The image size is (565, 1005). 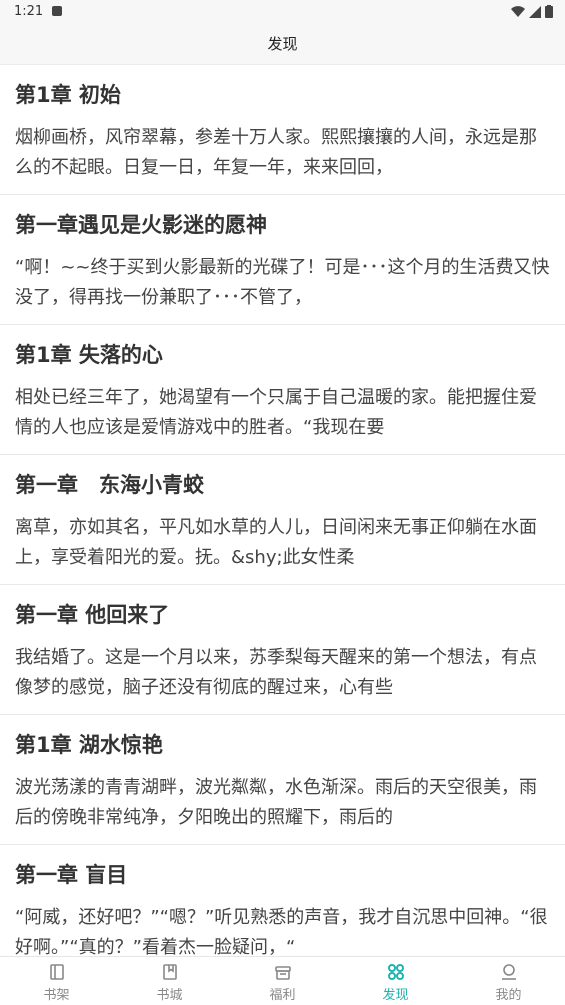 What do you see at coordinates (282, 995) in the screenshot?
I see `nav-label: 福利` at bounding box center [282, 995].